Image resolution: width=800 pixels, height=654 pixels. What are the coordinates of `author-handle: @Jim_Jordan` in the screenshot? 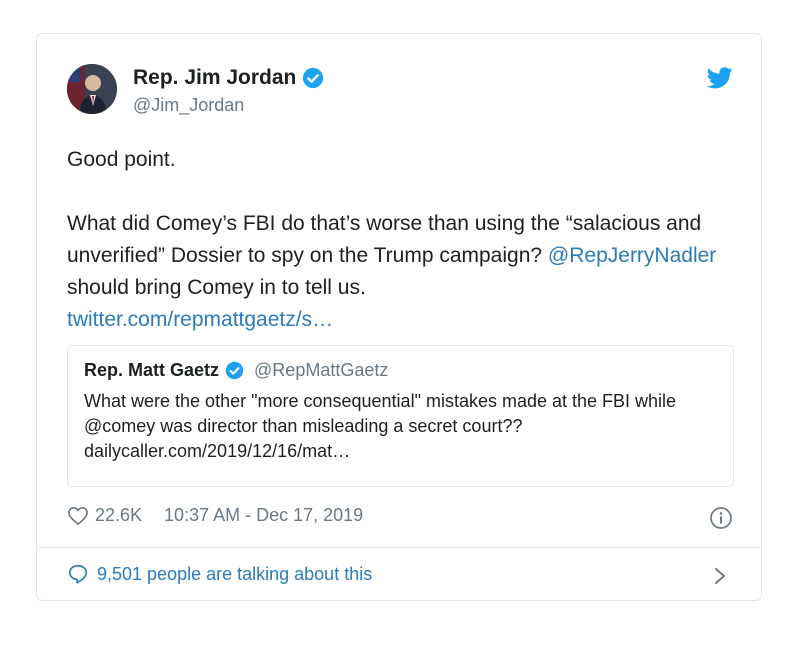 It's located at (188, 105).